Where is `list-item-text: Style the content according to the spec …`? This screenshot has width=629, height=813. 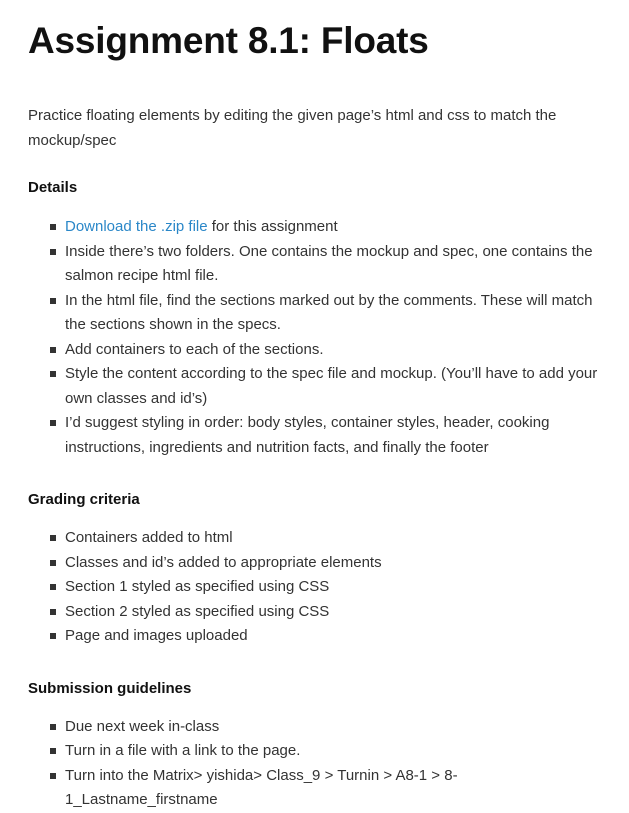
list-item-text: Style the content according to the spec … is located at coordinates (331, 386).